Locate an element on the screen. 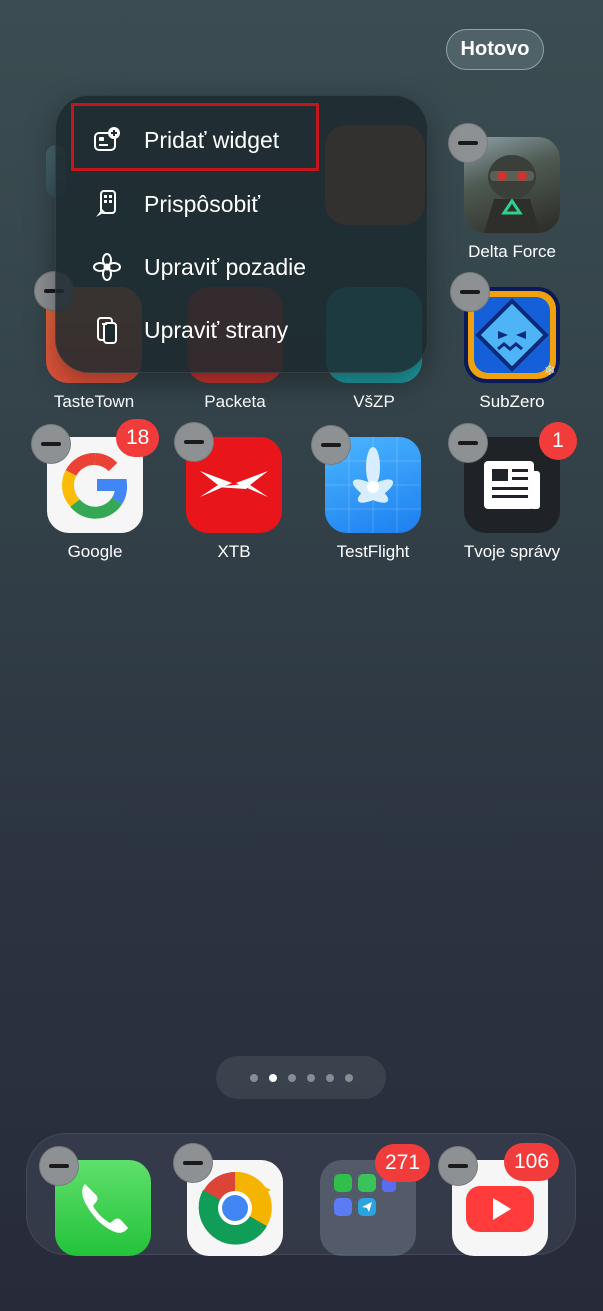 The height and width of the screenshot is (1311, 603). app-label: Google is located at coordinates (95, 551).